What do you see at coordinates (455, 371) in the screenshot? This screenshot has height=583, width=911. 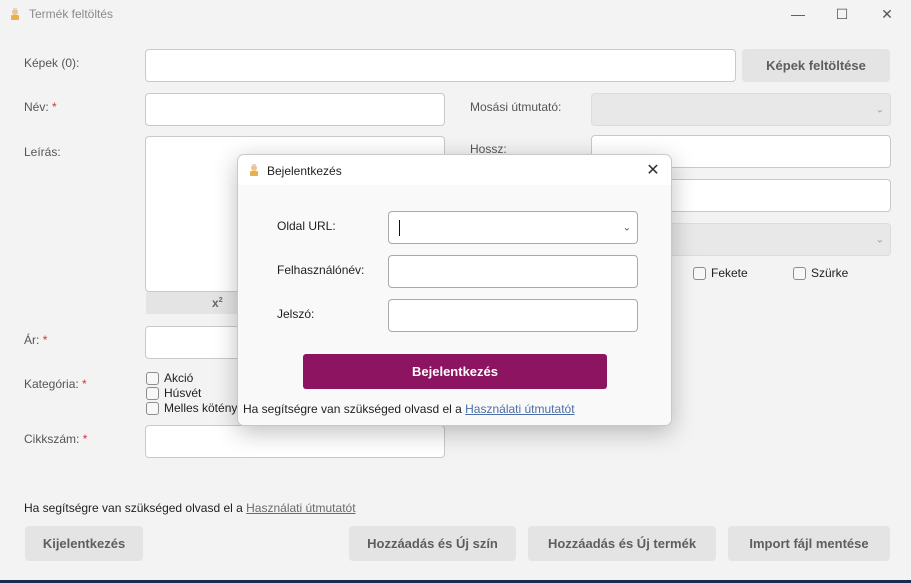 I see `login-button: Bejelentkezés` at bounding box center [455, 371].